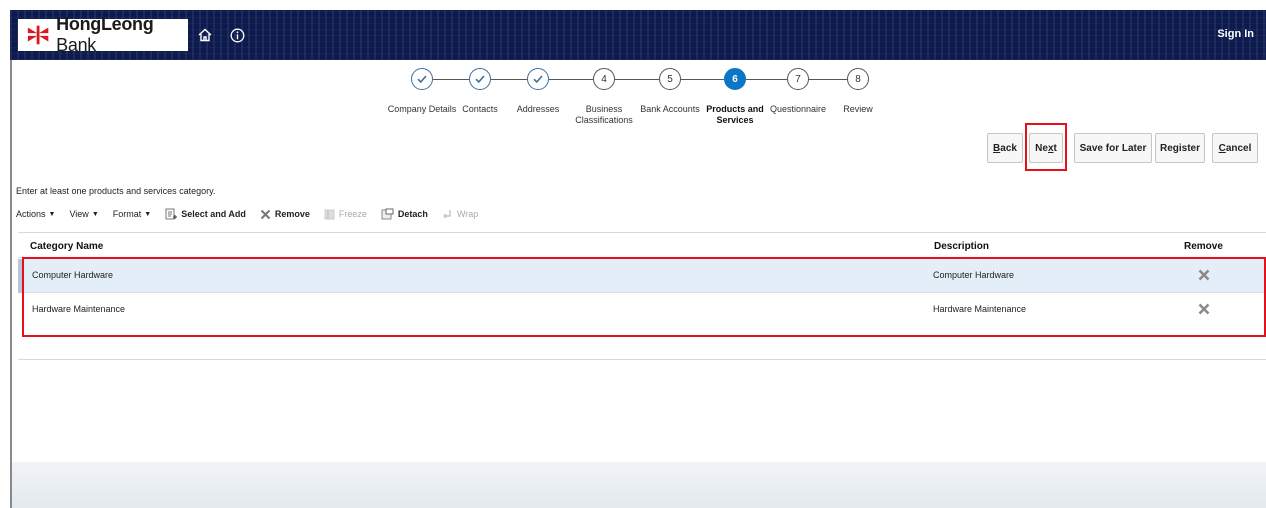 This screenshot has height=508, width=1266. Describe the element at coordinates (132, 214) in the screenshot. I see `format-menu: Format ▼` at that location.